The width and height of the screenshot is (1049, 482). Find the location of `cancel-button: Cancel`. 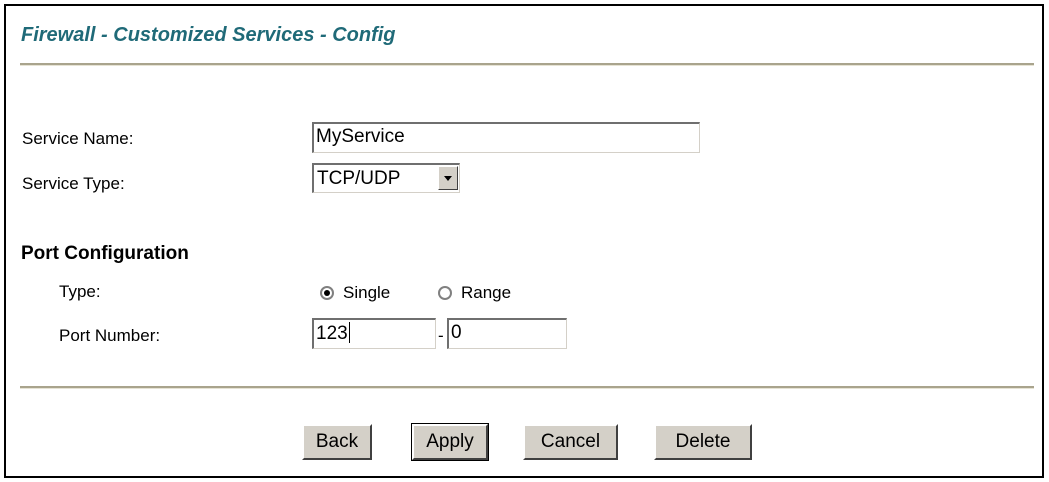

cancel-button: Cancel is located at coordinates (570, 442).